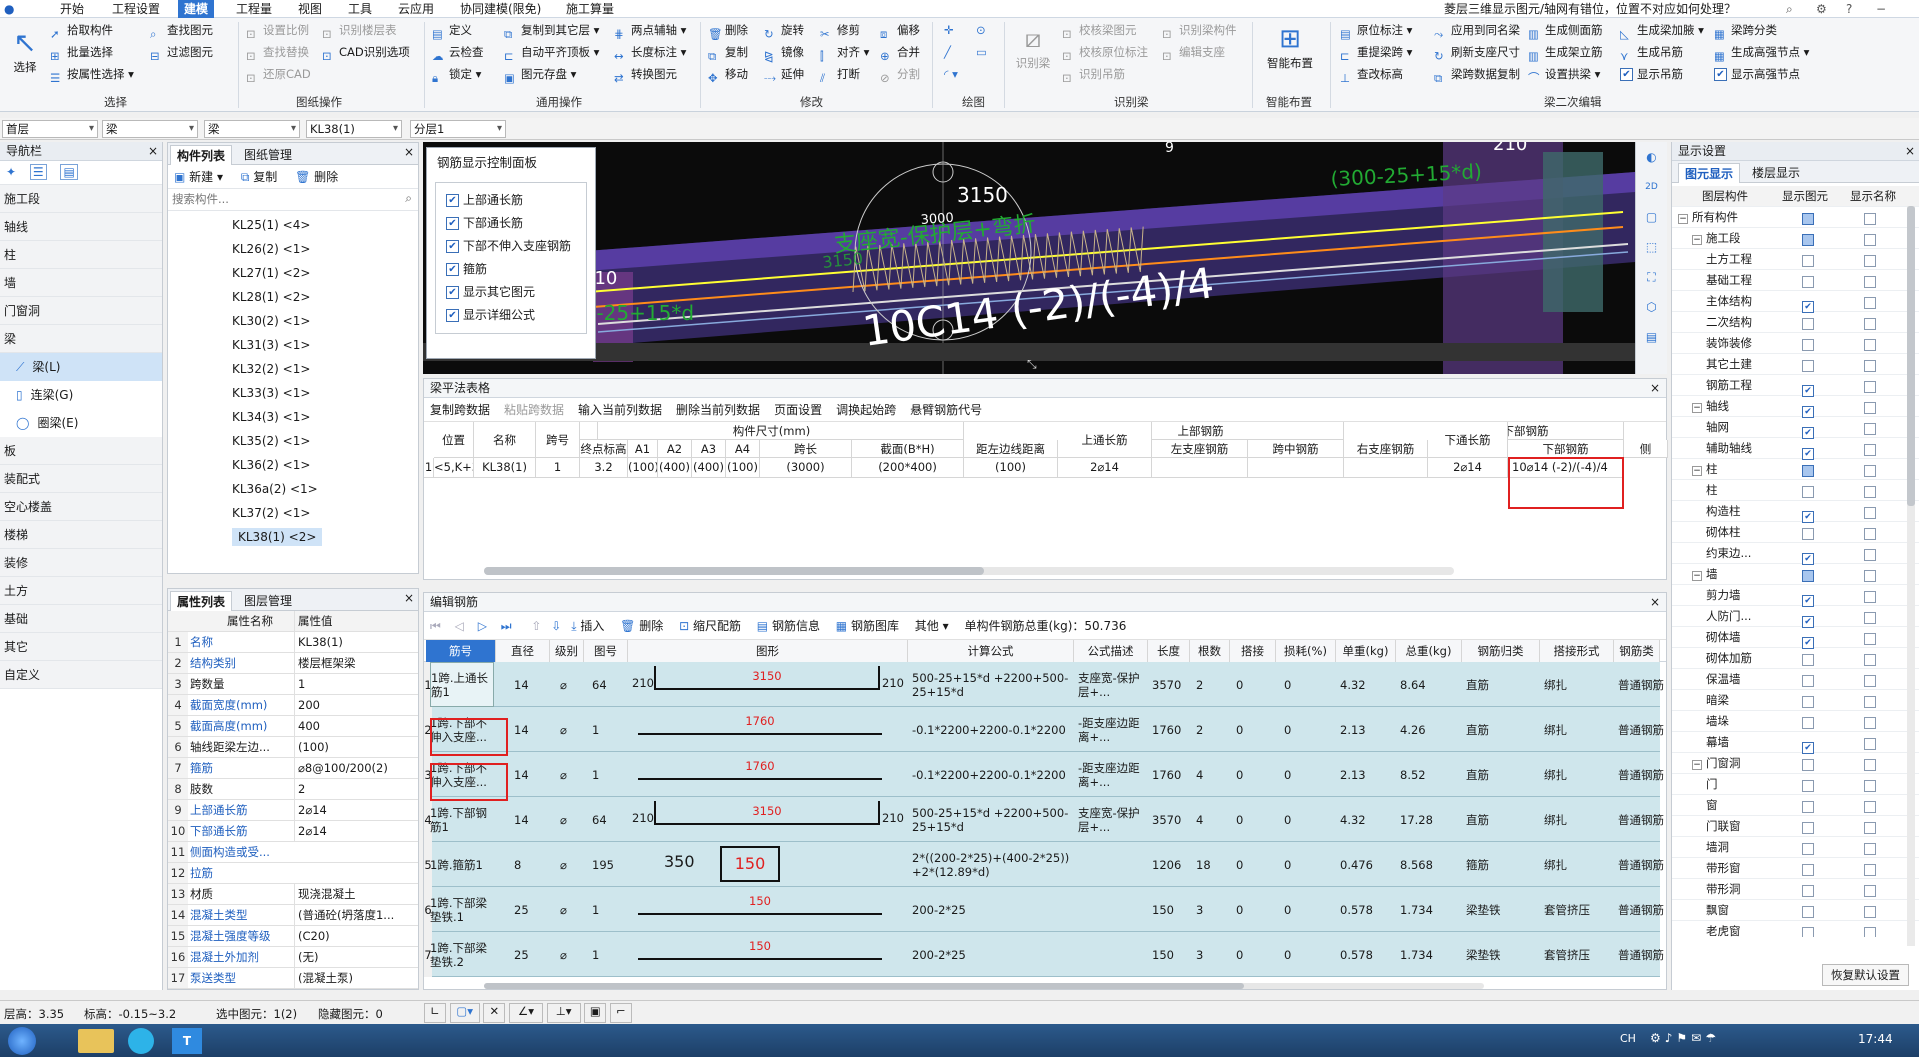 Image resolution: width=1919 pixels, height=1057 pixels. Describe the element at coordinates (293, 684) in the screenshot. I see `prop-row: 3 跨数量 1` at that location.